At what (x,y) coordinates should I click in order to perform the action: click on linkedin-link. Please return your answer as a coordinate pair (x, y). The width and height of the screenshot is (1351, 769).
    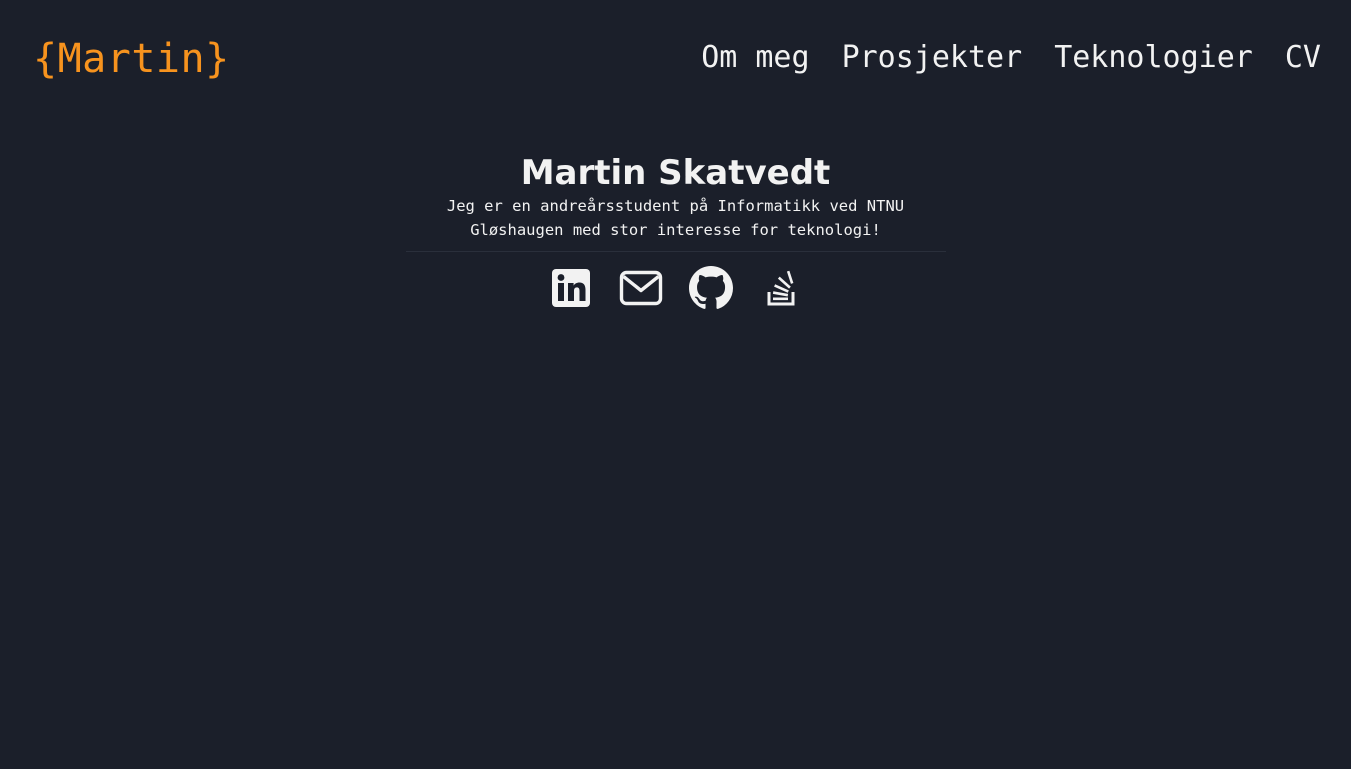
    Looking at the image, I should click on (571, 288).